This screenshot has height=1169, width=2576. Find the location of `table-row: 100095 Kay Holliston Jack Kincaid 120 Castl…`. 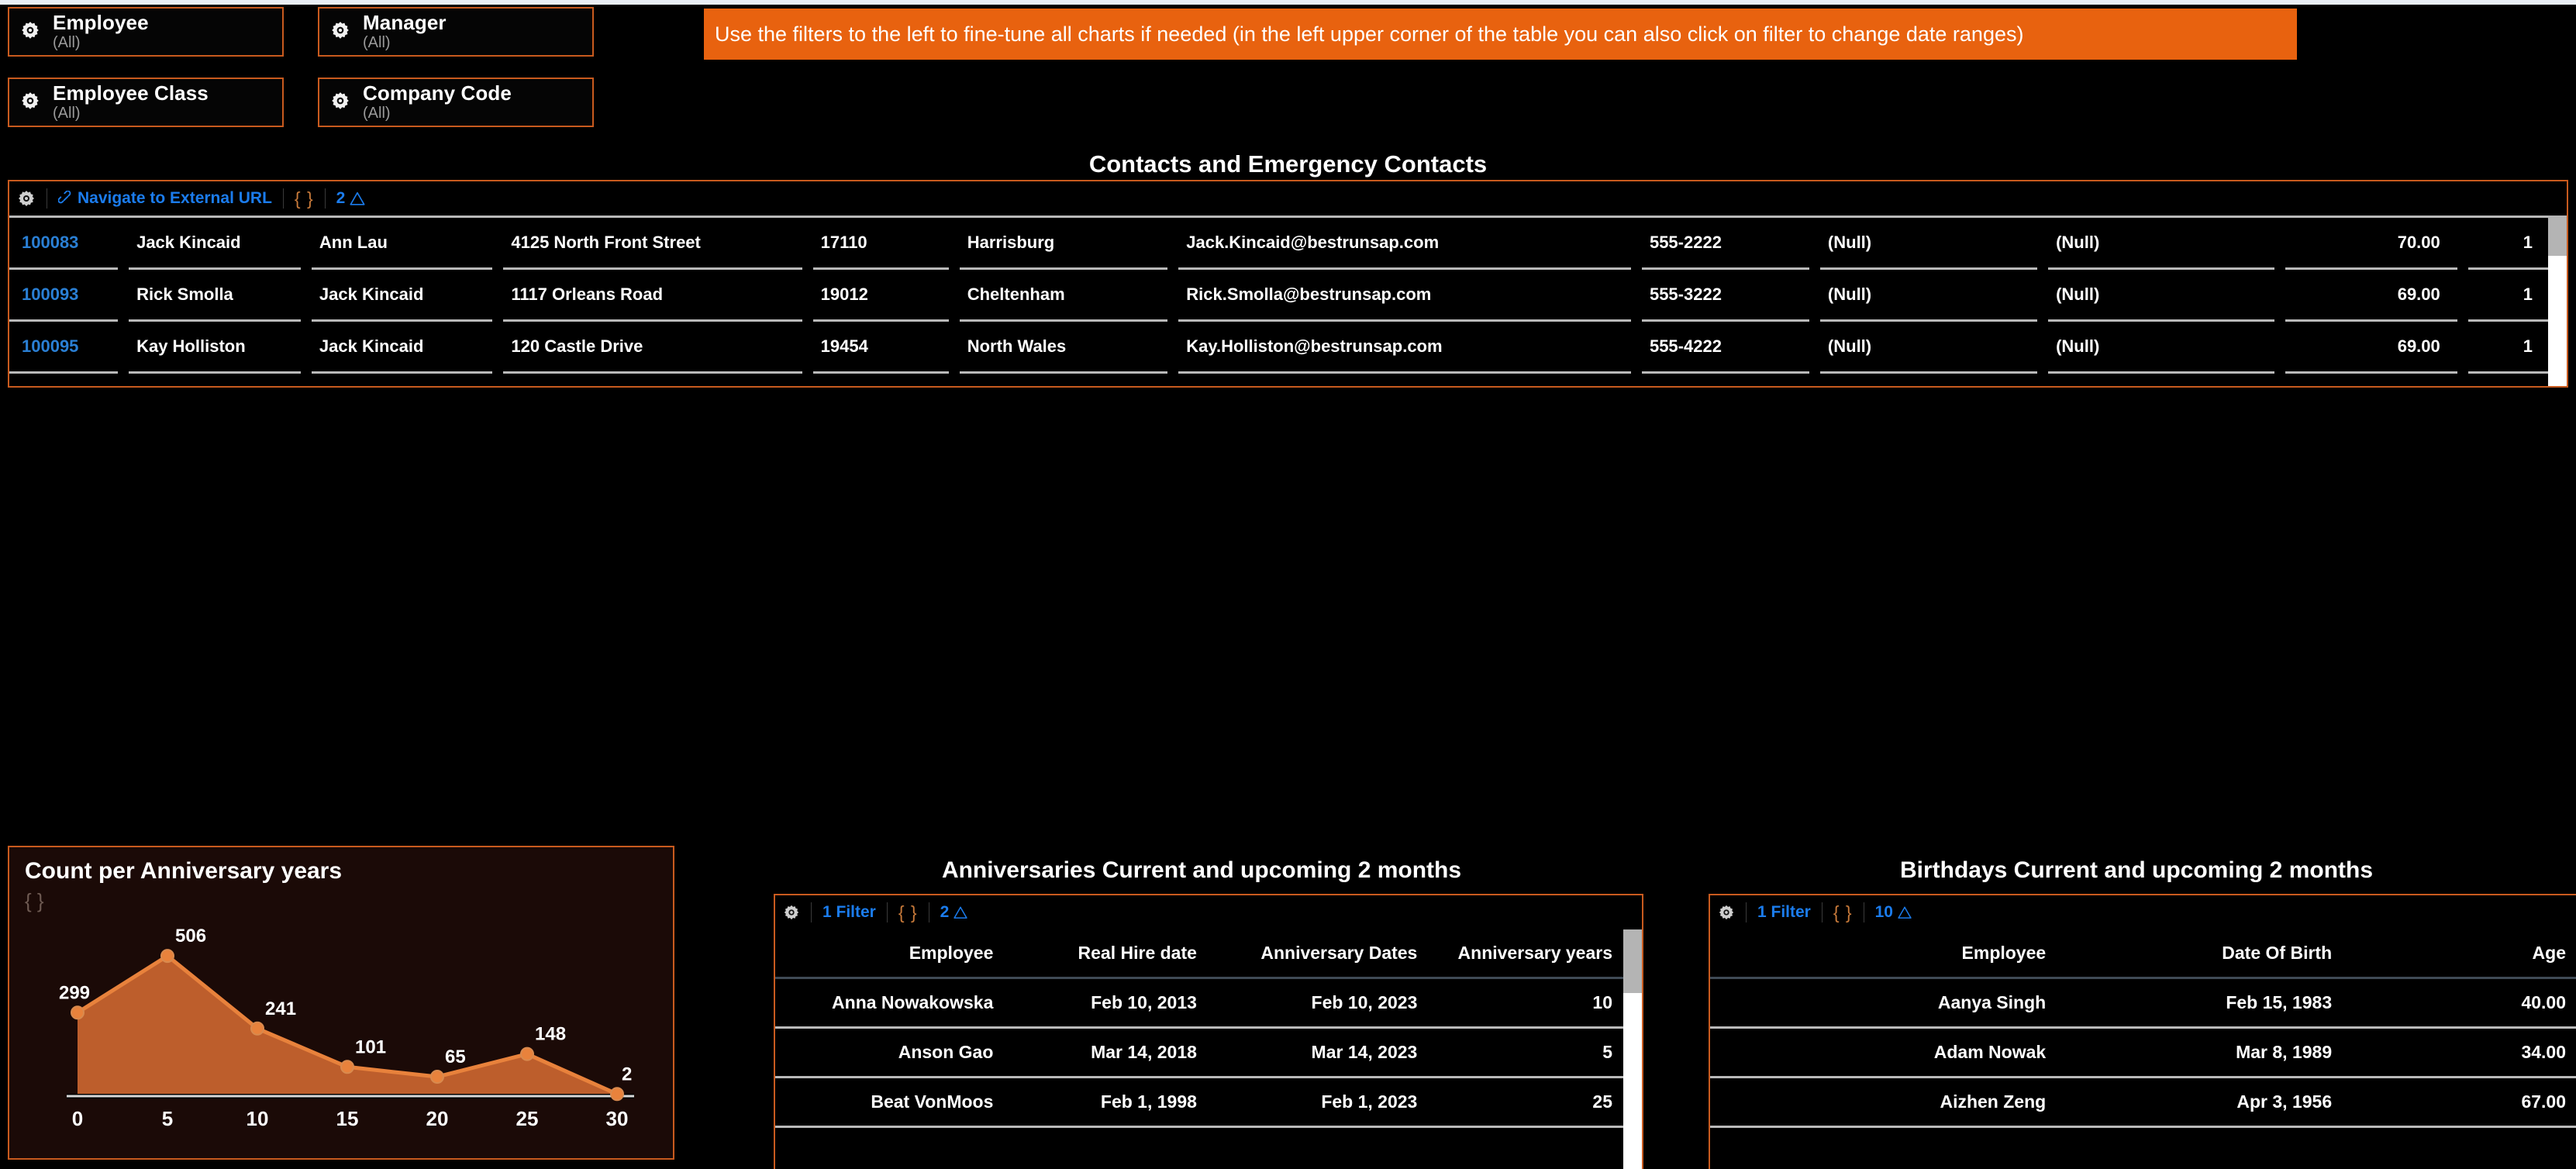

table-row: 100095 Kay Holliston Jack Kincaid 120 Castl… is located at coordinates (1279, 345).